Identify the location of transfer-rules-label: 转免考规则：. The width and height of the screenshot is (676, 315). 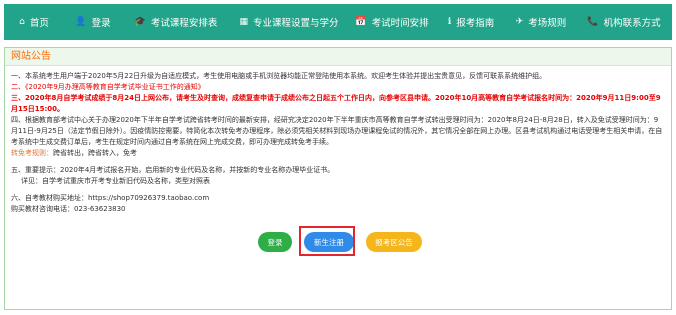
(32, 153).